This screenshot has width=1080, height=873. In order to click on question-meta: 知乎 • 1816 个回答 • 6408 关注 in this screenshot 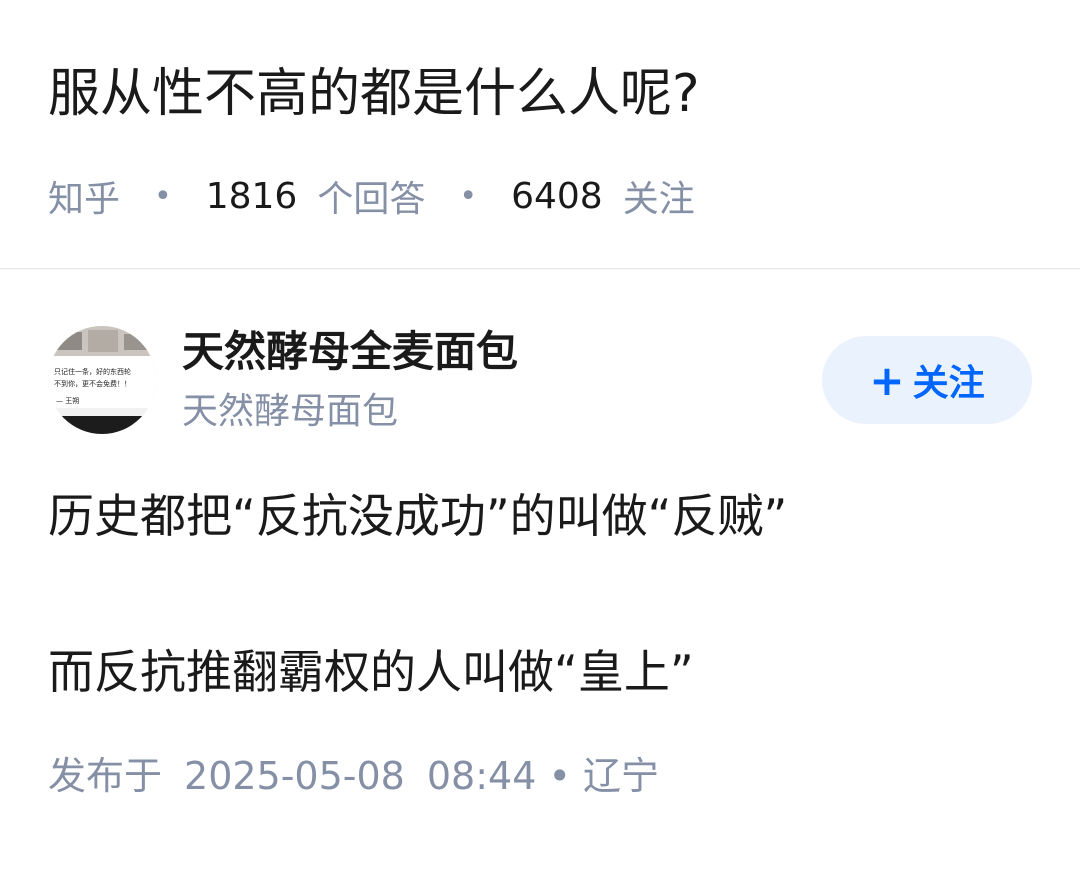, I will do `click(371, 196)`.